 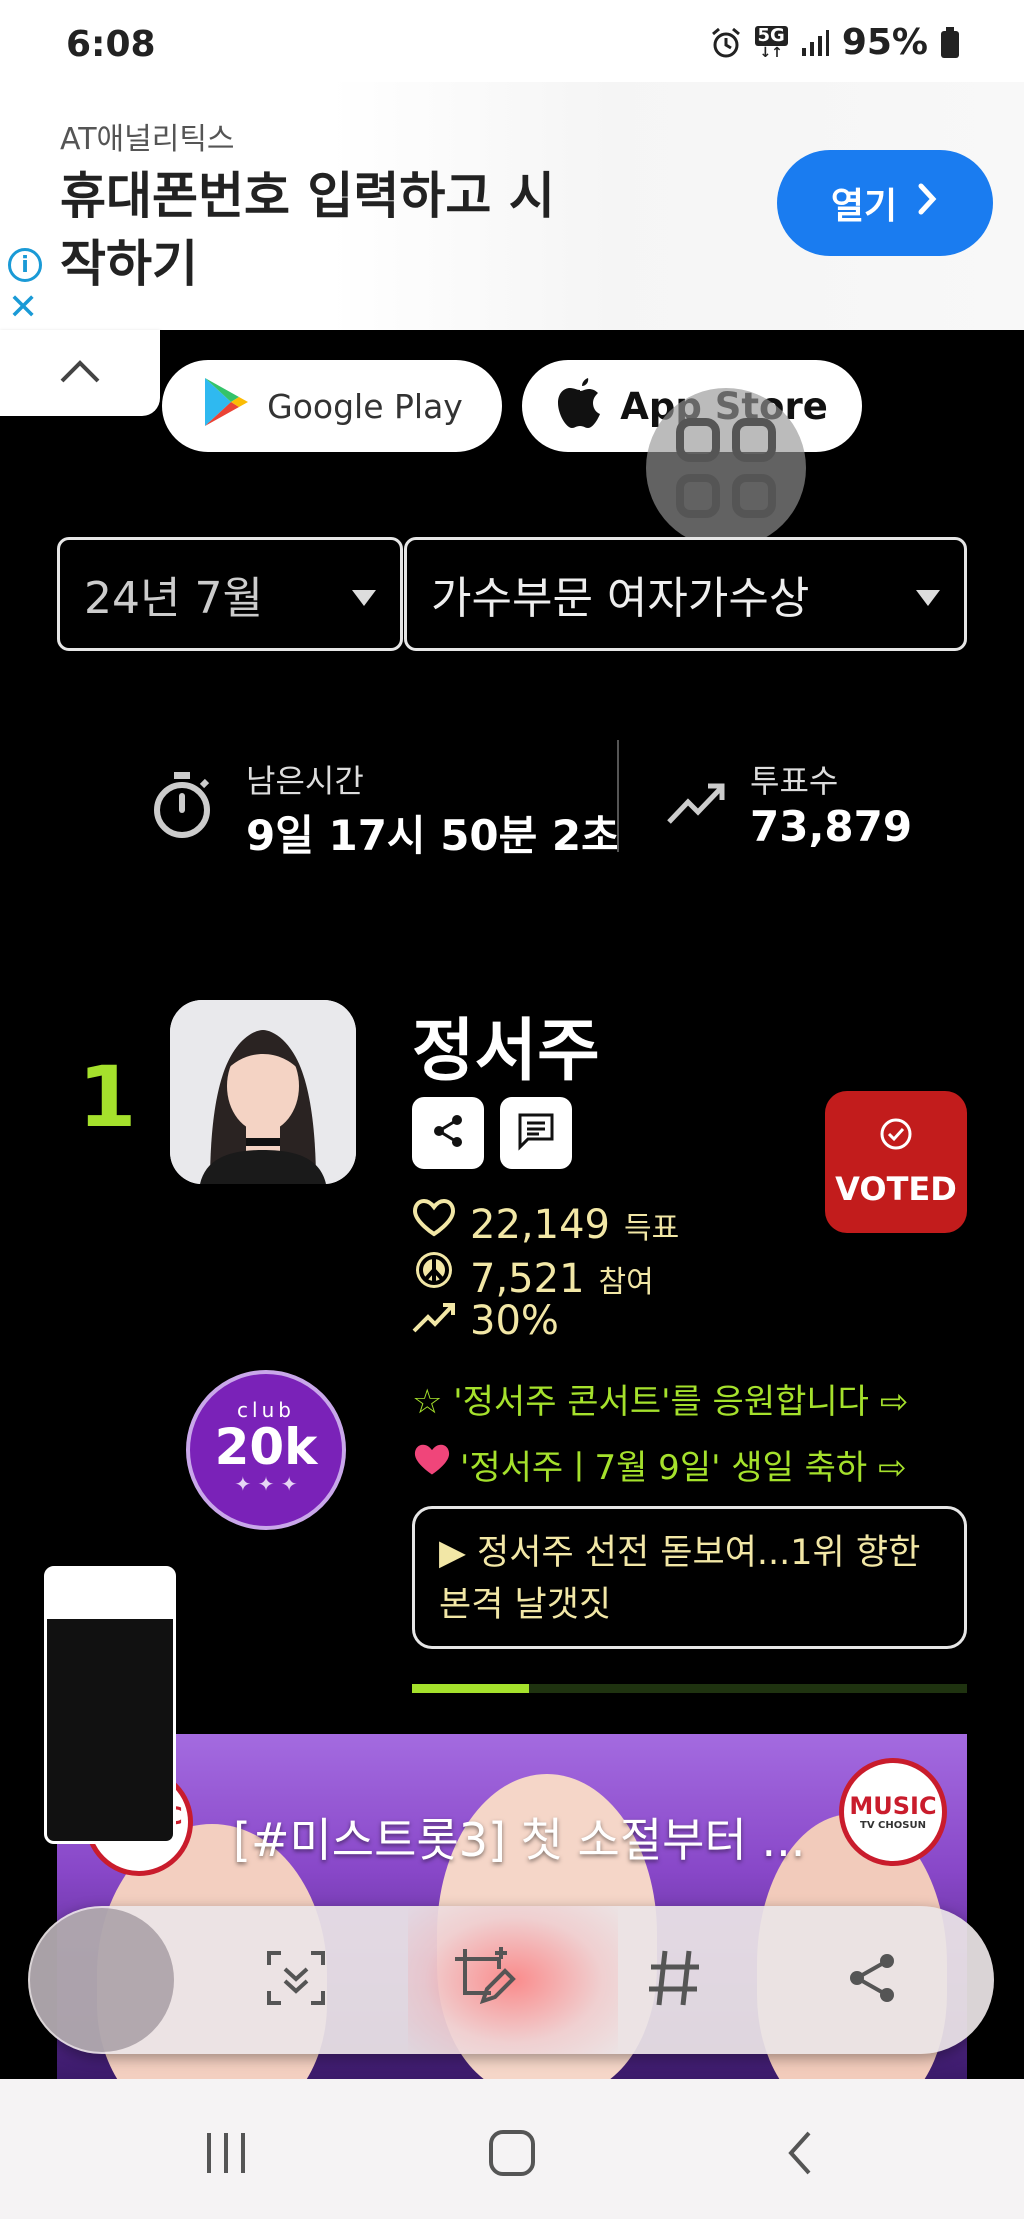 I want to click on heart-outline-icon, so click(x=434, y=1220).